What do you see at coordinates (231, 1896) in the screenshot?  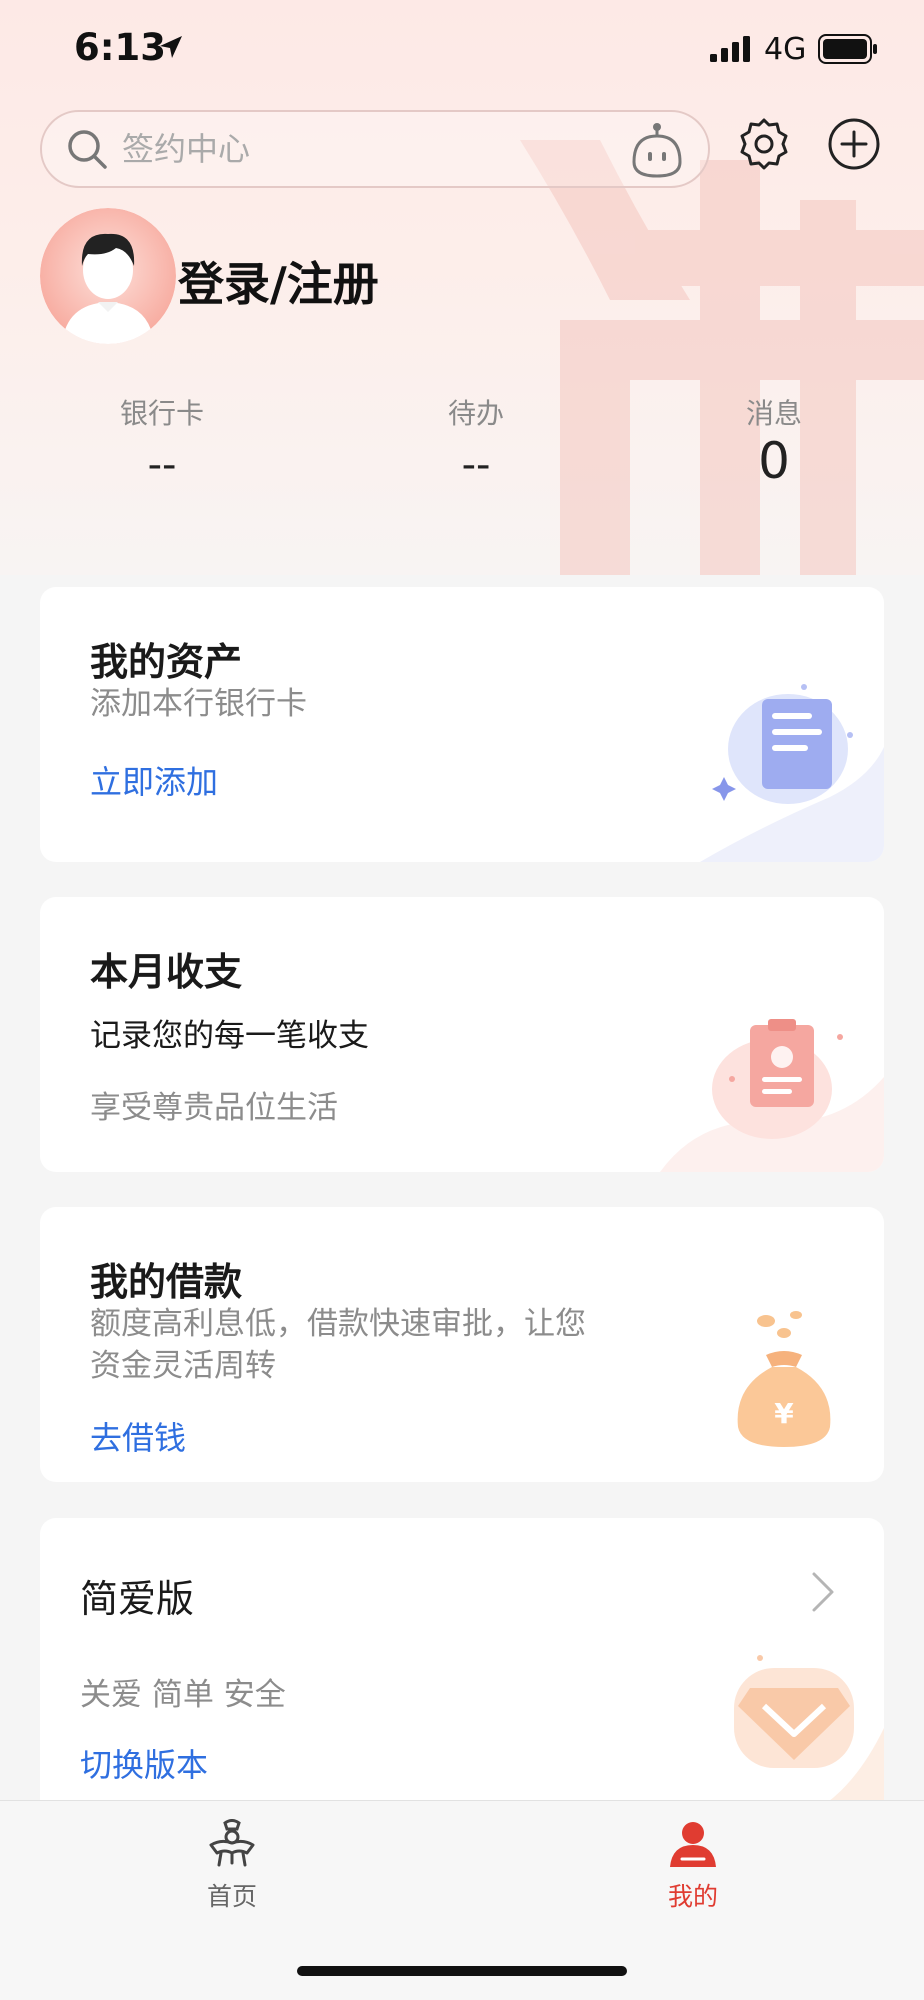 I see `tab-label: 首页` at bounding box center [231, 1896].